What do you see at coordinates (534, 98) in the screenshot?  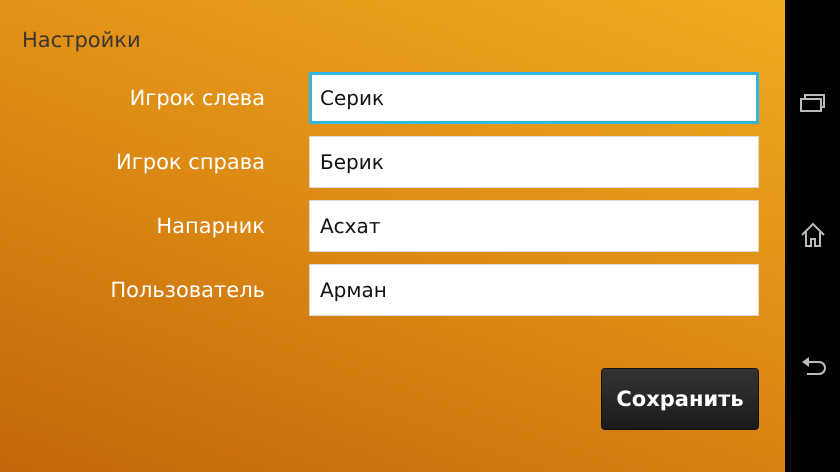 I see `text-field: Серик` at bounding box center [534, 98].